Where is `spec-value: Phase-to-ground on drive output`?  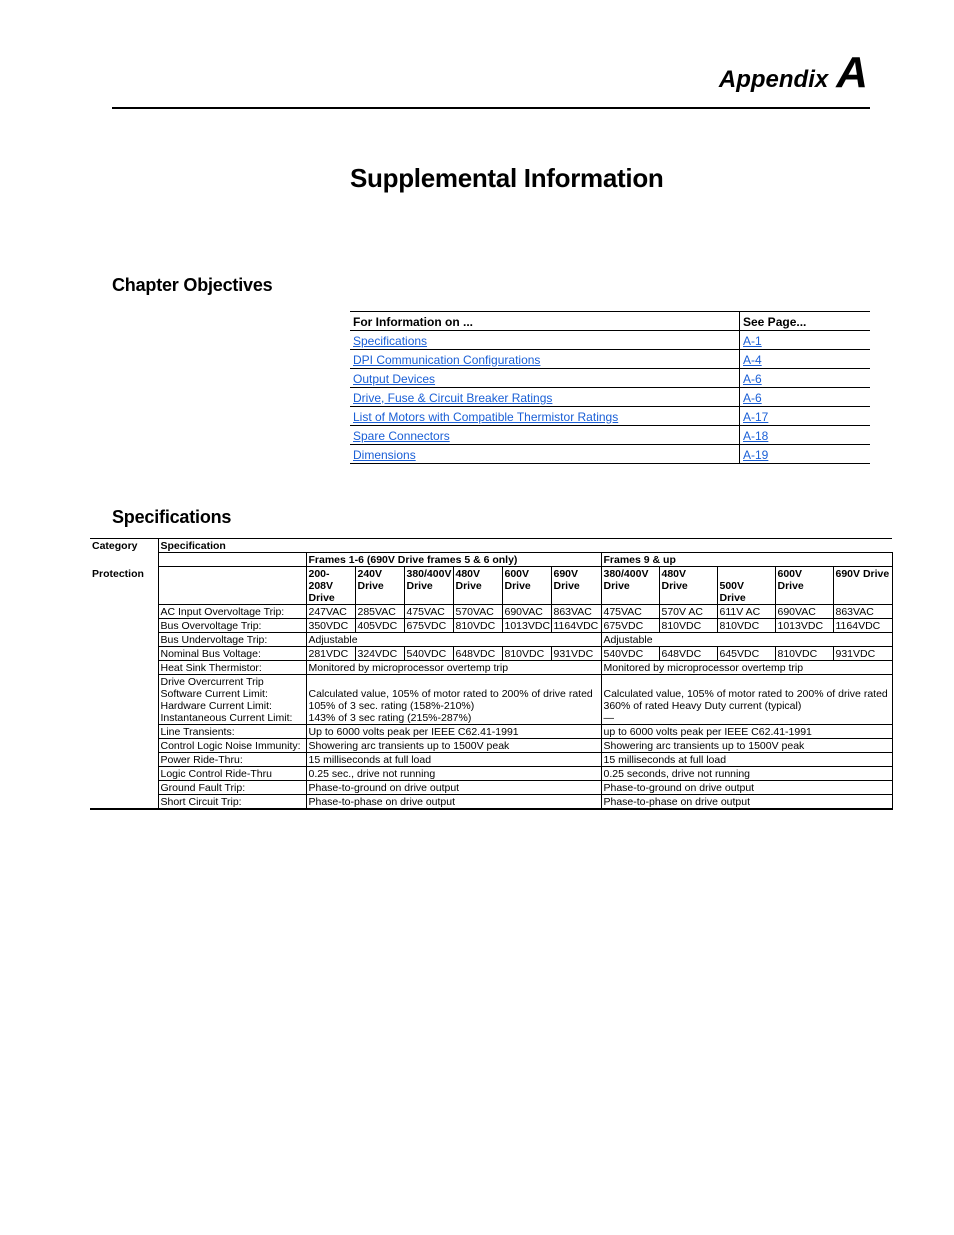
spec-value: Phase-to-ground on drive output is located at coordinates (746, 787).